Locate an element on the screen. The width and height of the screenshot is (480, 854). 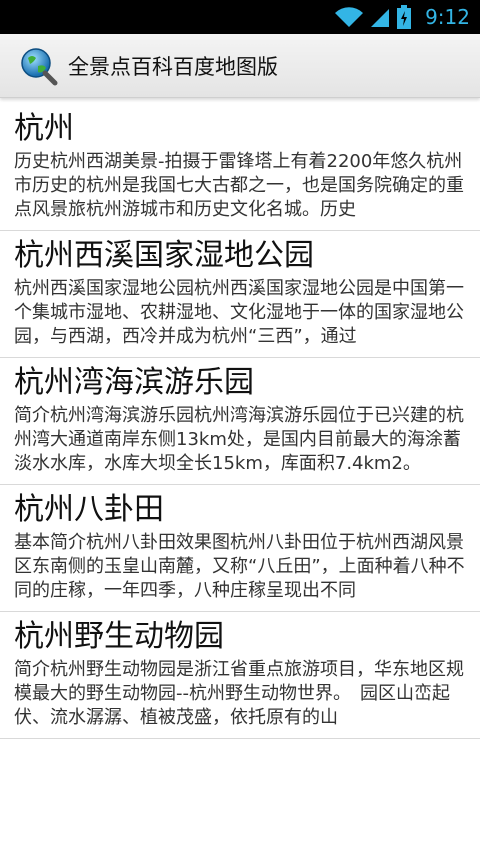
list-item-title: 杭州湾海滨游乐园 is located at coordinates (134, 382).